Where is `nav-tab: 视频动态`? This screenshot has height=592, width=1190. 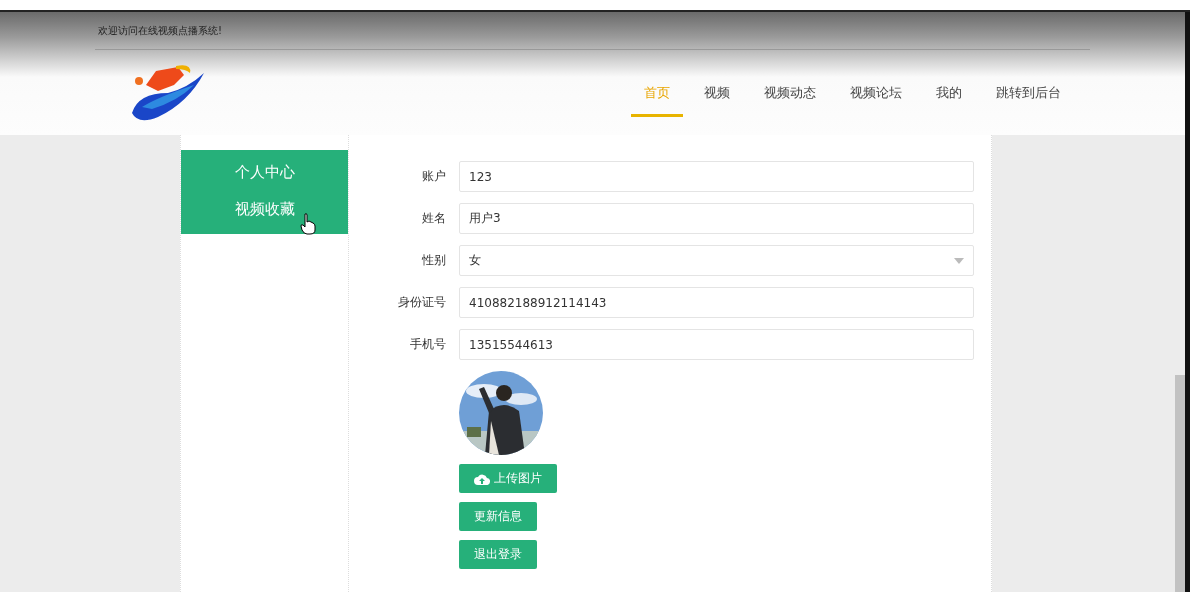 nav-tab: 视频动态 is located at coordinates (790, 92).